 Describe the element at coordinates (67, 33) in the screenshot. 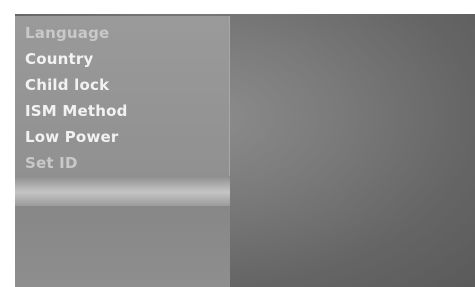

I see `menu-item-language: Language` at that location.